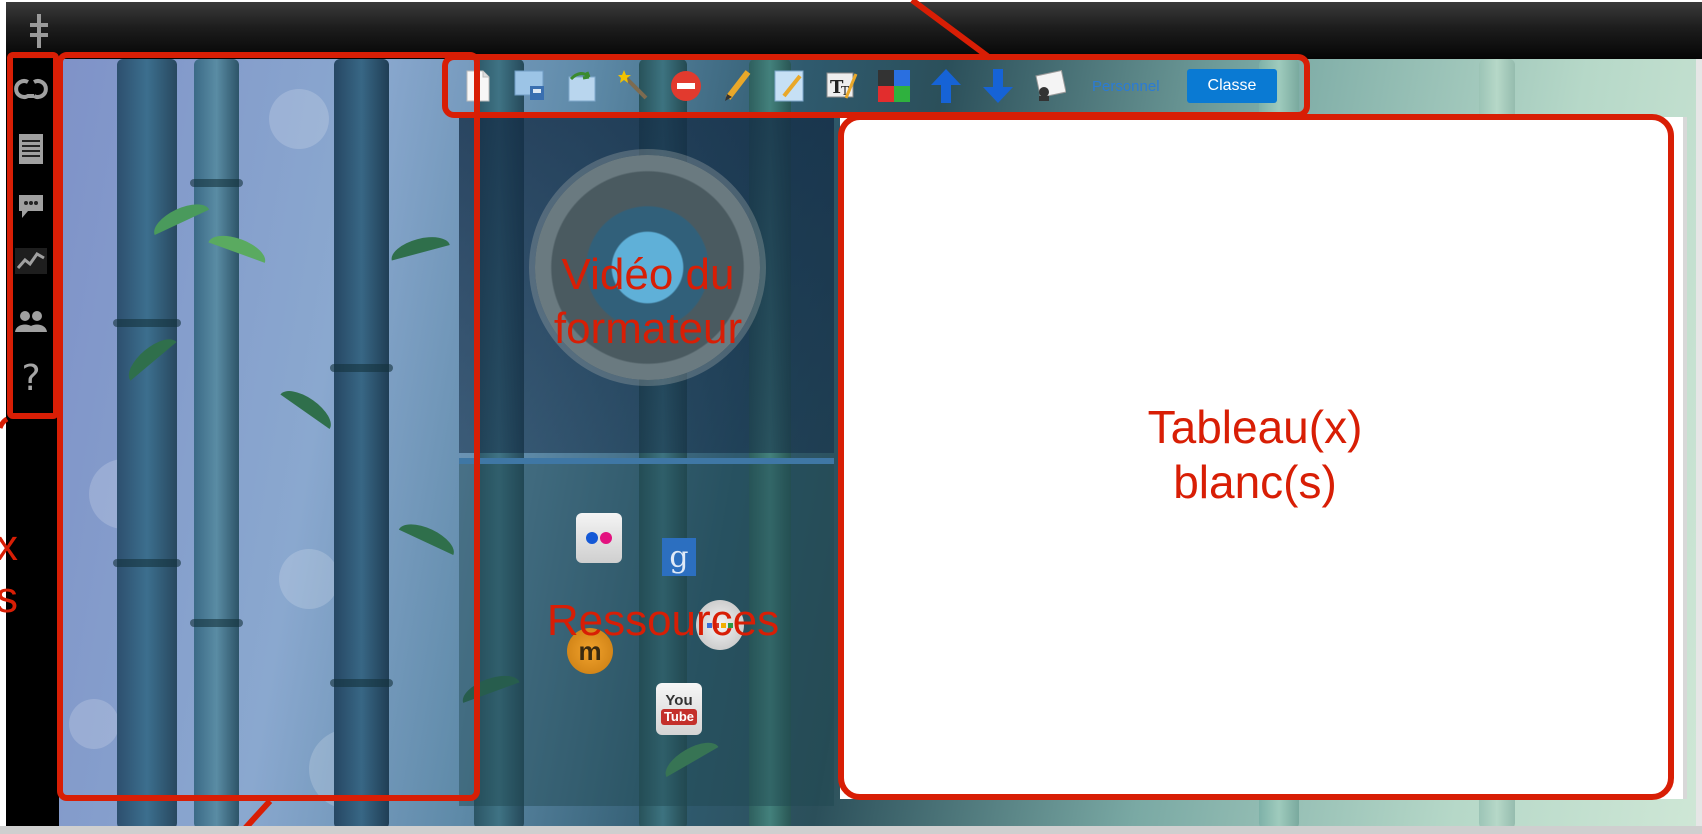 The image size is (1702, 834). I want to click on video-annotation-label: Vidéo du formateur, so click(648, 301).